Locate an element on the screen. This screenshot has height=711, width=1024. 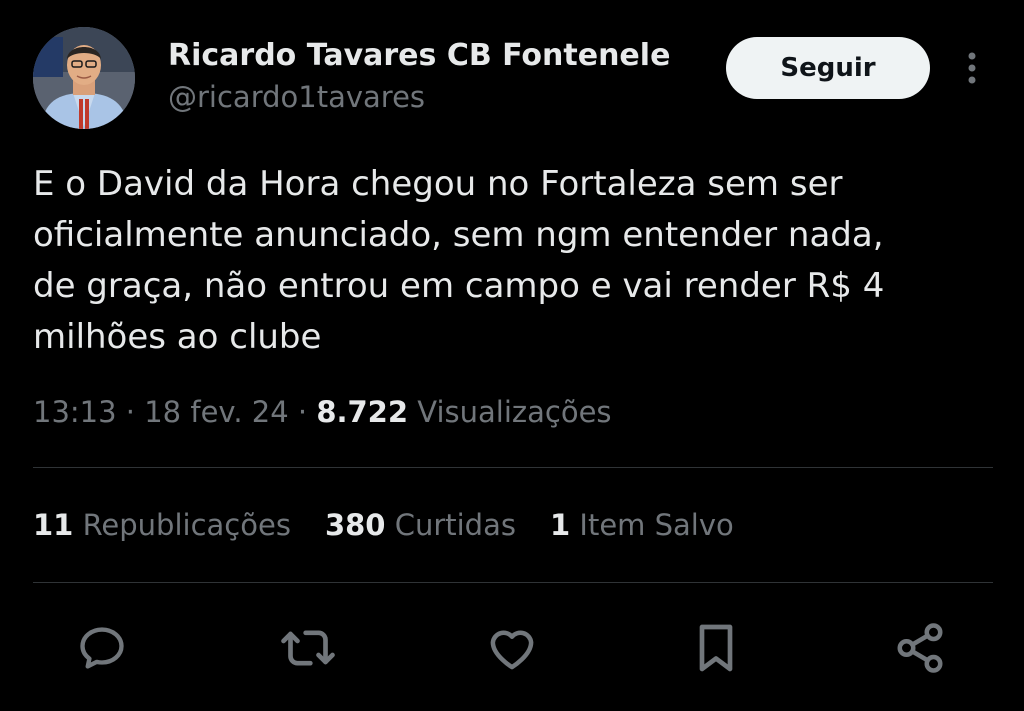
repost-button is located at coordinates (308, 648).